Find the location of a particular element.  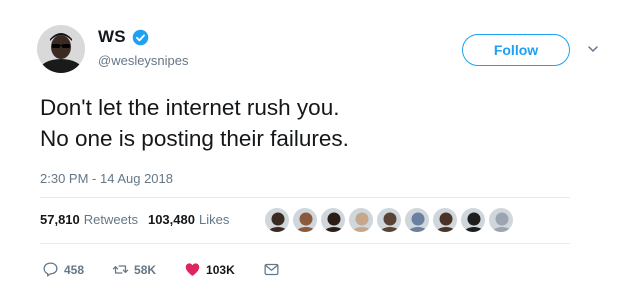

tweet-text-line: No one is posting their failures. is located at coordinates (194, 138).